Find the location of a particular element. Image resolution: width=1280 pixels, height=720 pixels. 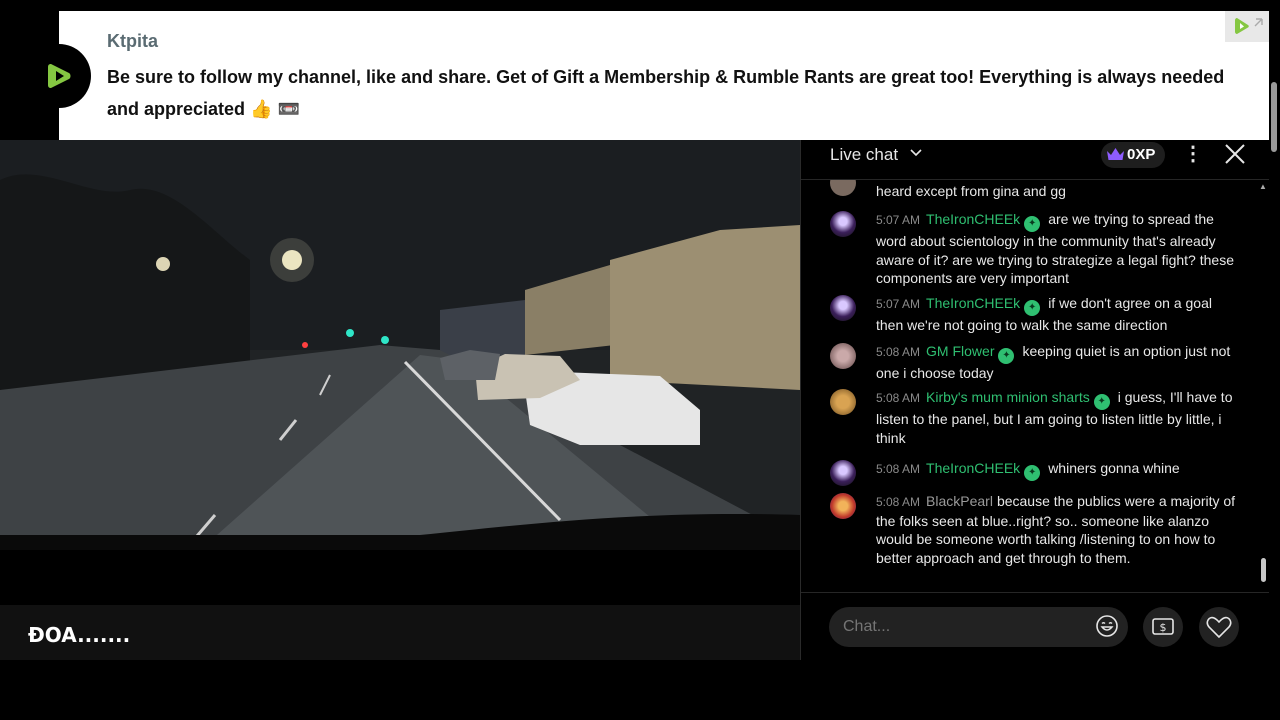

chat-header: Live chat 0XP ⋮ is located at coordinates (1036, 160).